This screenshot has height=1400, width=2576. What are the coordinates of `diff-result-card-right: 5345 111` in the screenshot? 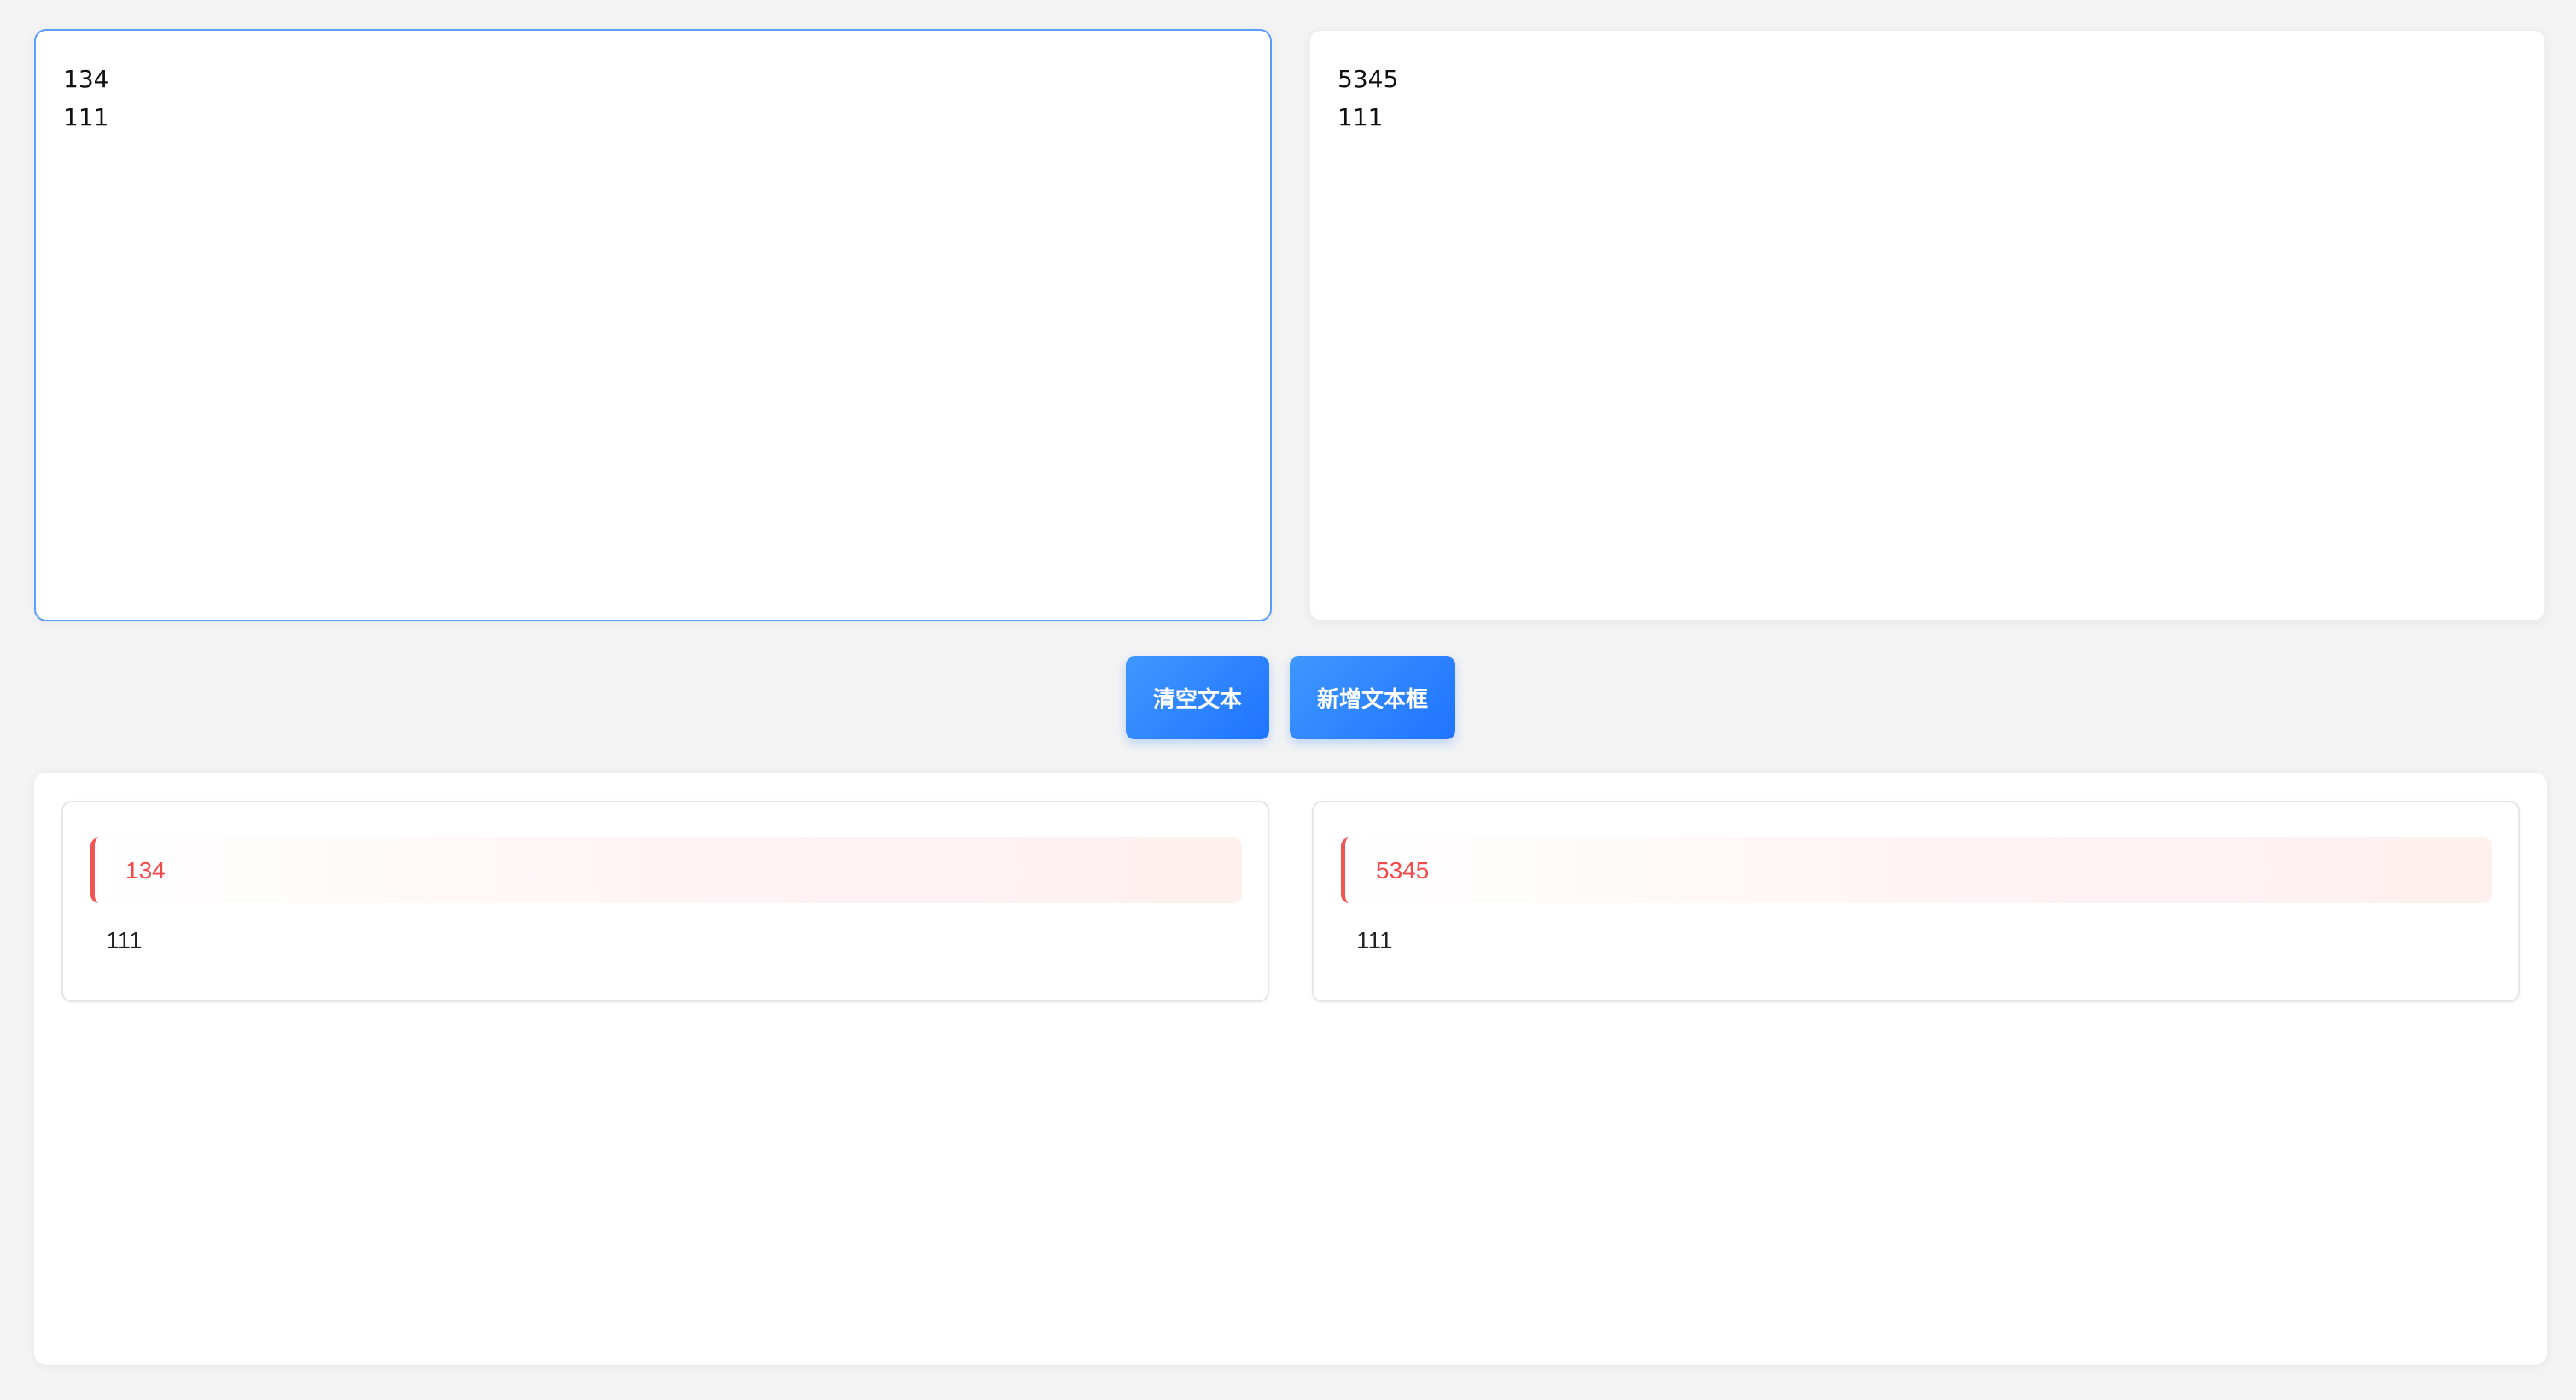 It's located at (1916, 901).